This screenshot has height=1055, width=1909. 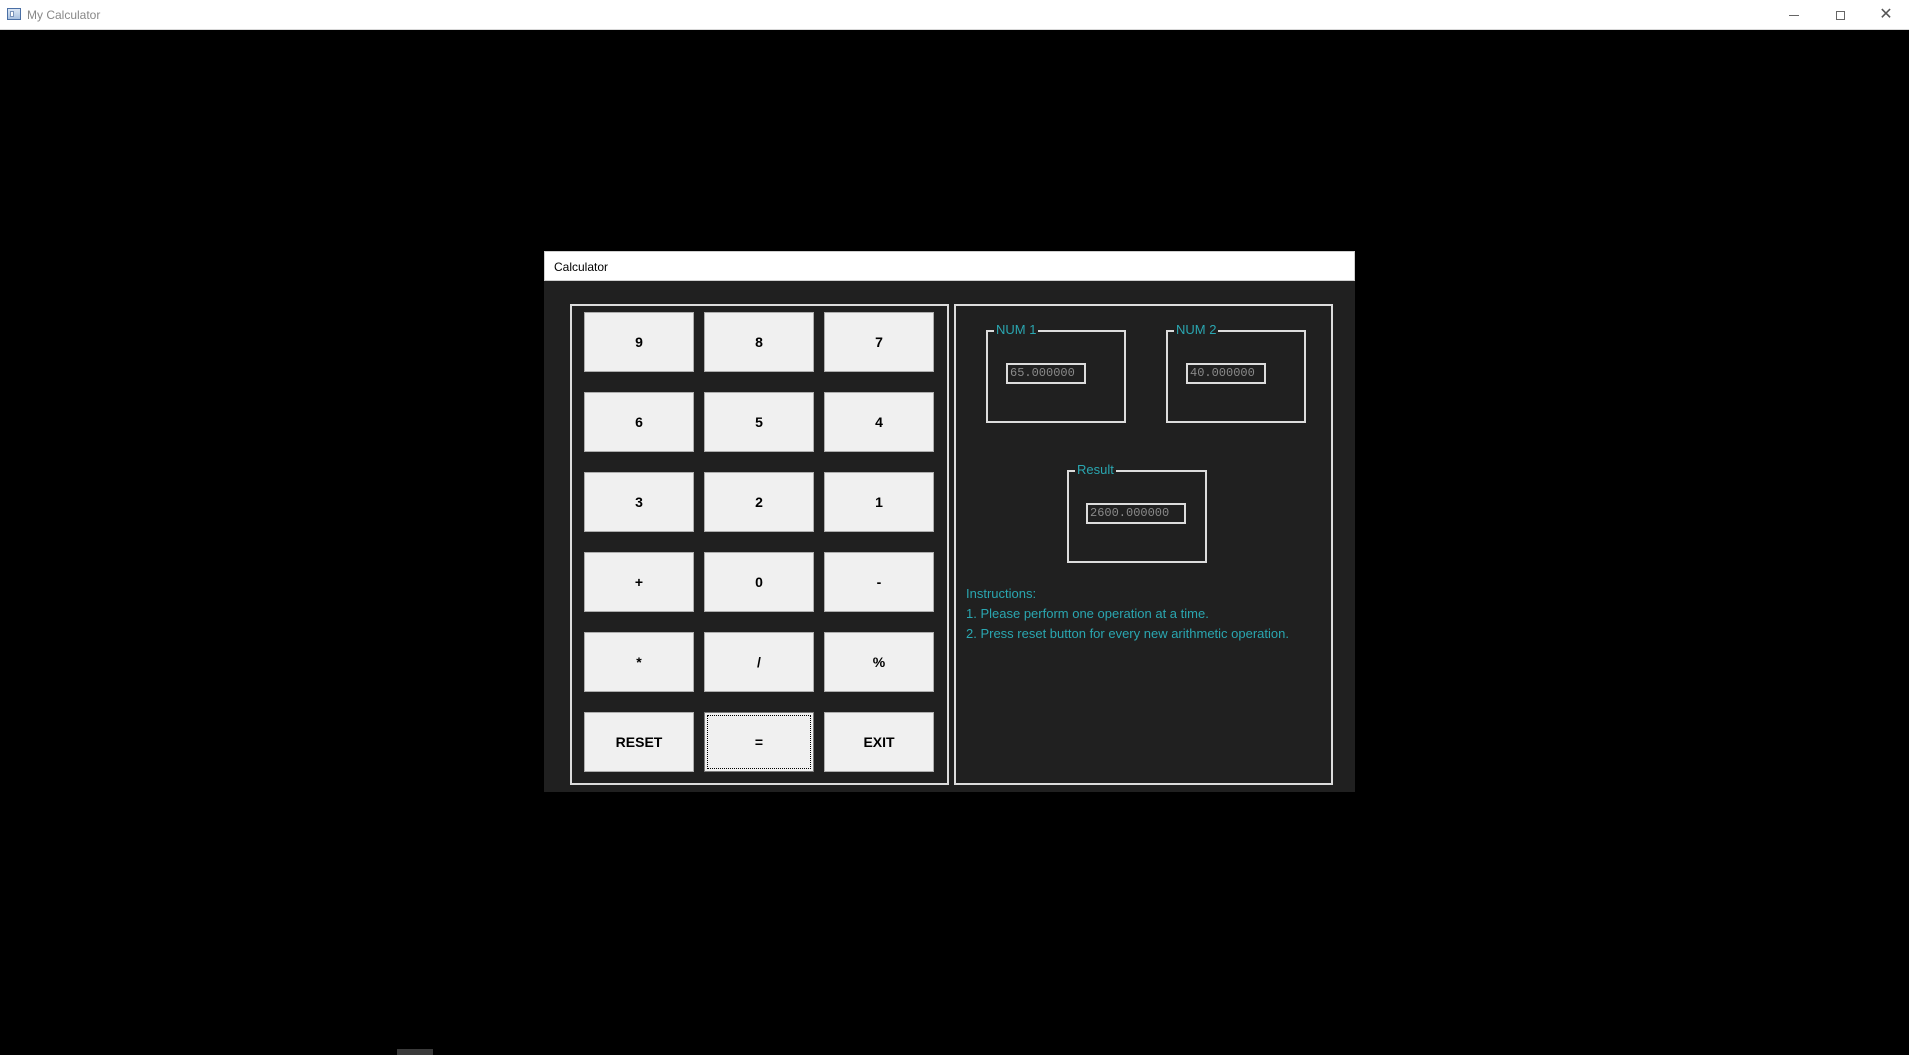 I want to click on digit-3-button: 3, so click(x=639, y=502).